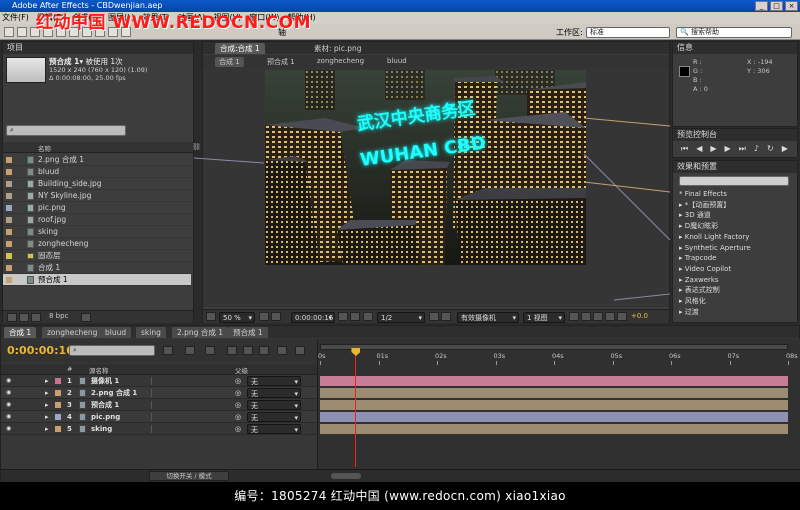  Describe the element at coordinates (15, 18) in the screenshot. I see `menu-item-0: 文件(F)` at that location.